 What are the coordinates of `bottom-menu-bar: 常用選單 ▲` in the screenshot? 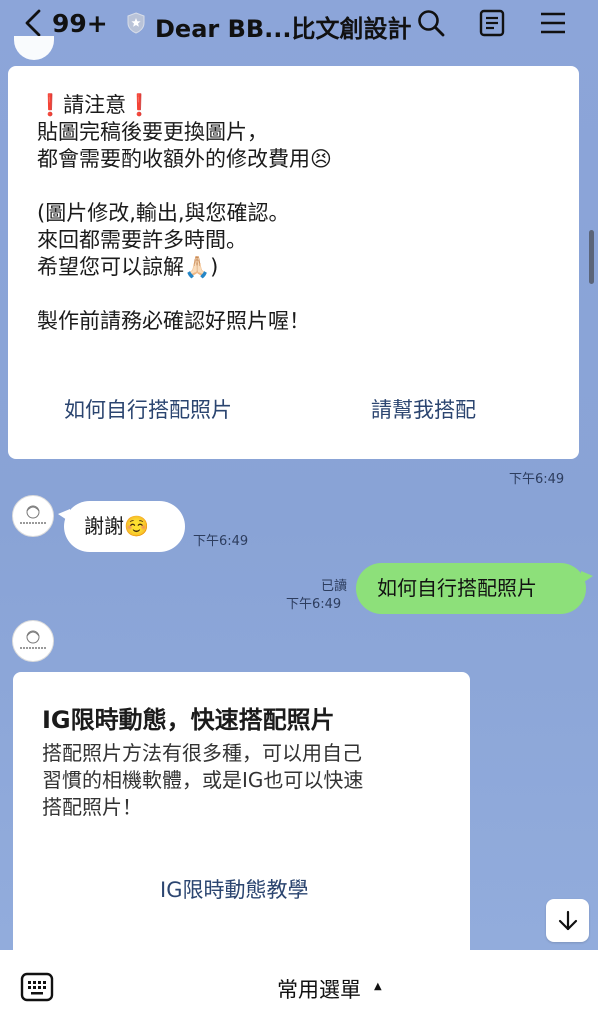 It's located at (299, 987).